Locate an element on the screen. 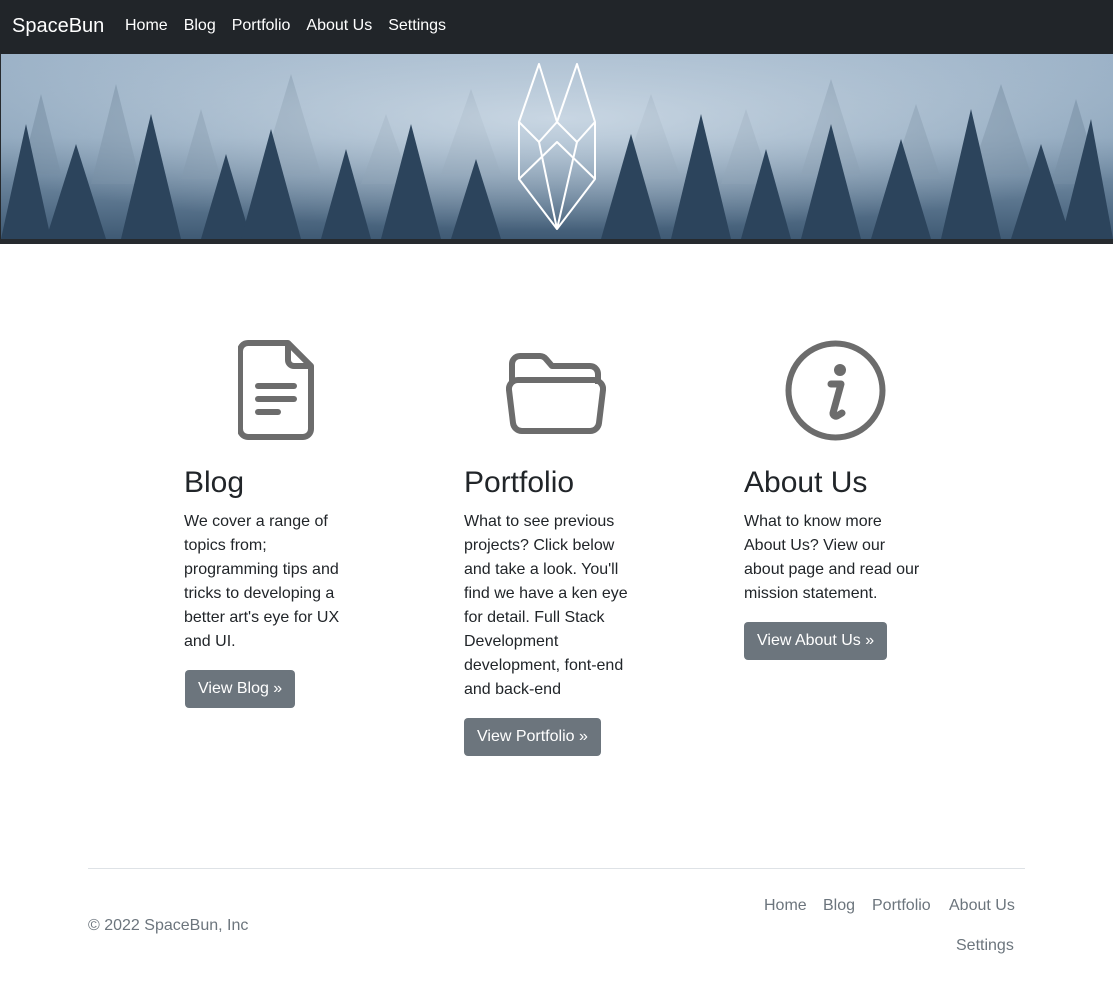  document-icon is located at coordinates (276, 390).